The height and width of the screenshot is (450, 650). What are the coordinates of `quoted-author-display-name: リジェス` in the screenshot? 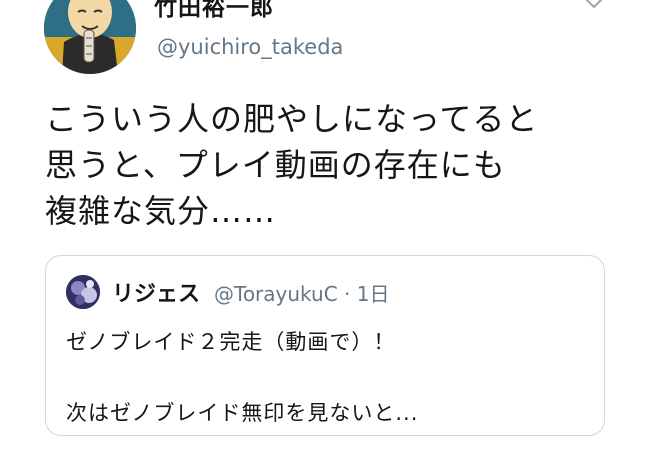 It's located at (156, 292).